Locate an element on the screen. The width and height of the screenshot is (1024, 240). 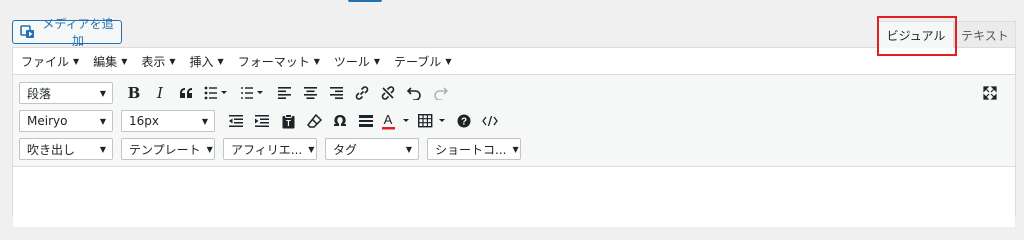
template-select-value: テンプレート is located at coordinates (165, 149).